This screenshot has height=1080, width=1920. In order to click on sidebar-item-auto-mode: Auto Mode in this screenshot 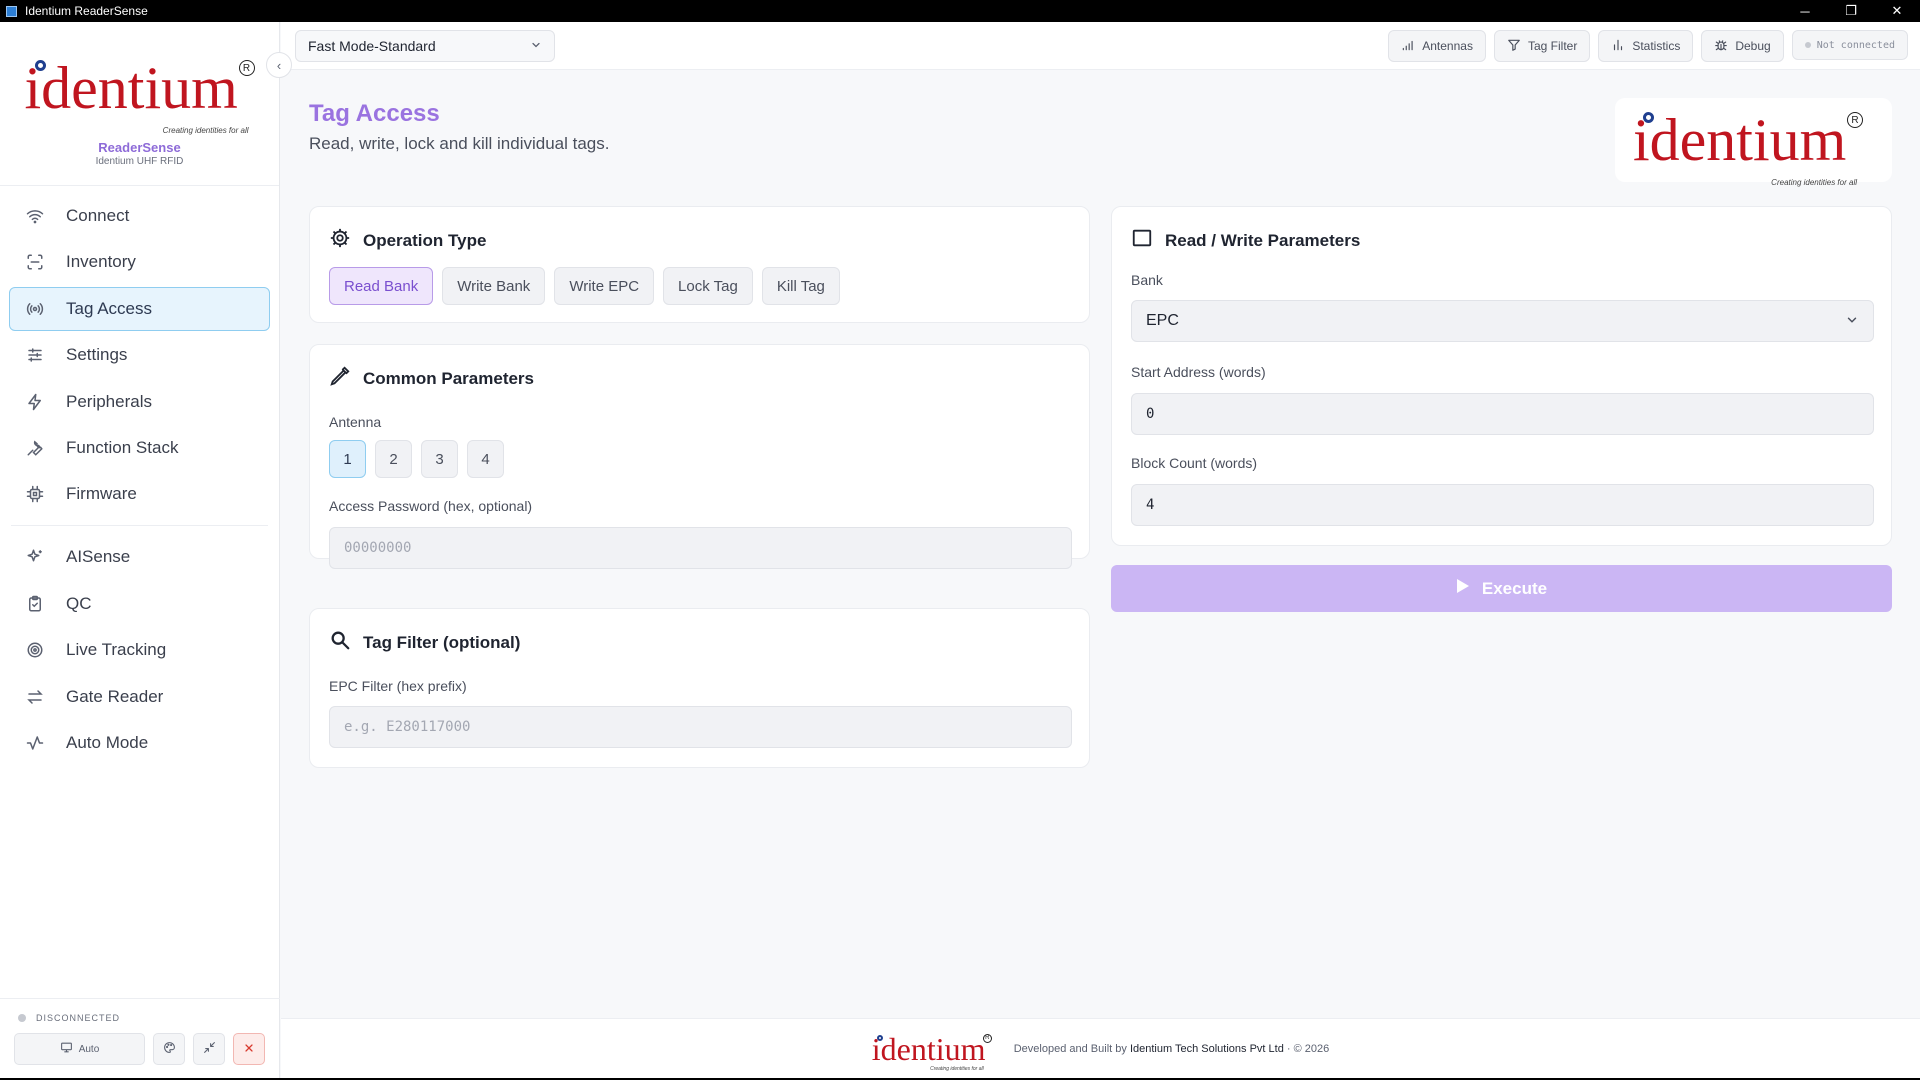, I will do `click(139, 743)`.